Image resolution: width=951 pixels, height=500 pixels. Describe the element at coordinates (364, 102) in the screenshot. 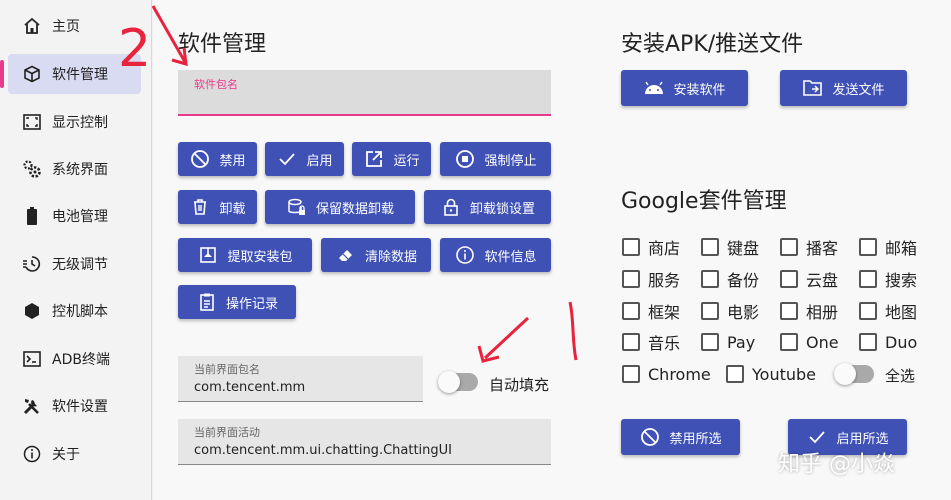

I see `package-name-input` at that location.